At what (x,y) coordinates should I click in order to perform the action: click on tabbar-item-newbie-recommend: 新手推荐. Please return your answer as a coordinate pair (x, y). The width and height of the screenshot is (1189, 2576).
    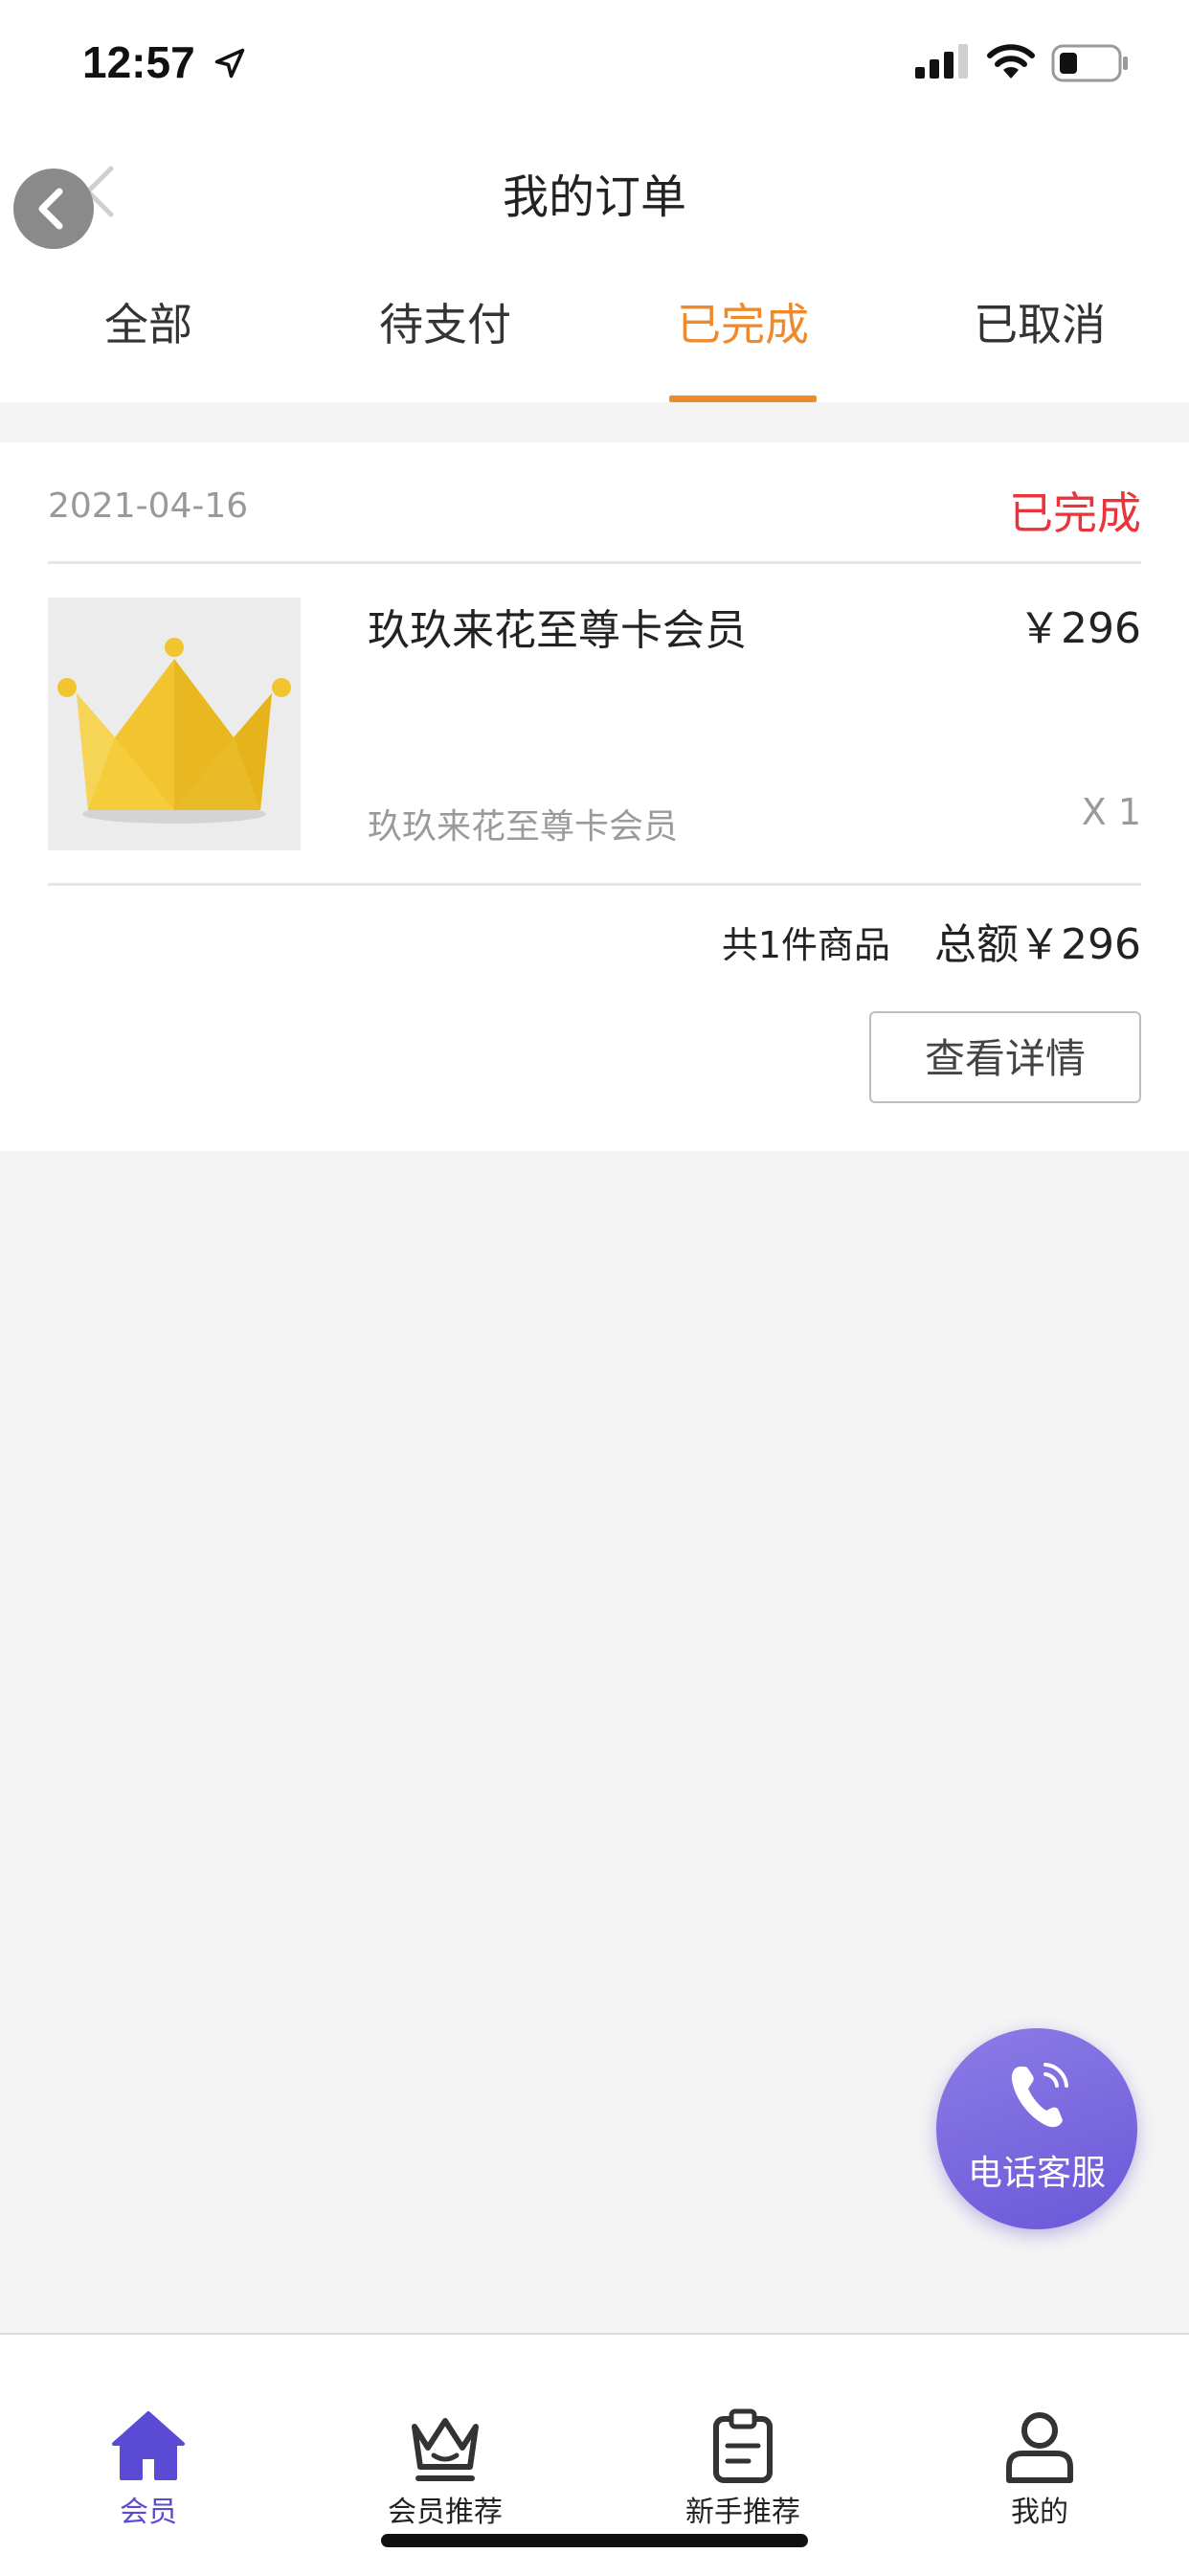
    Looking at the image, I should click on (742, 2432).